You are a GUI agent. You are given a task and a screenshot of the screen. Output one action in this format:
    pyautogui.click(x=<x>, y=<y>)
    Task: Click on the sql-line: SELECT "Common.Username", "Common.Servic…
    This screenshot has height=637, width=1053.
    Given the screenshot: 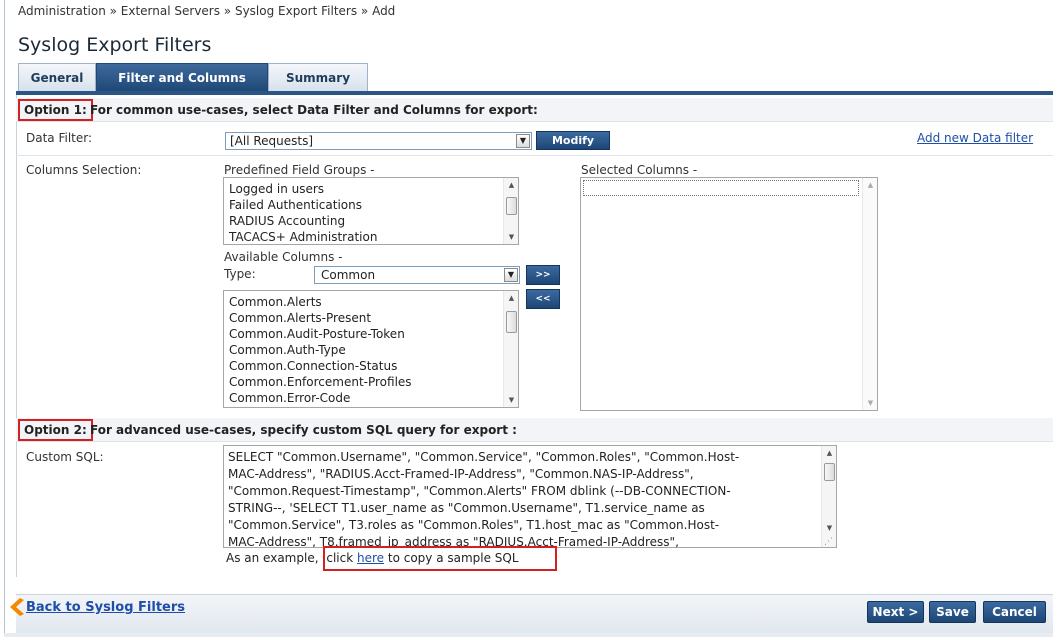 What is the action you would take?
    pyautogui.click(x=484, y=457)
    